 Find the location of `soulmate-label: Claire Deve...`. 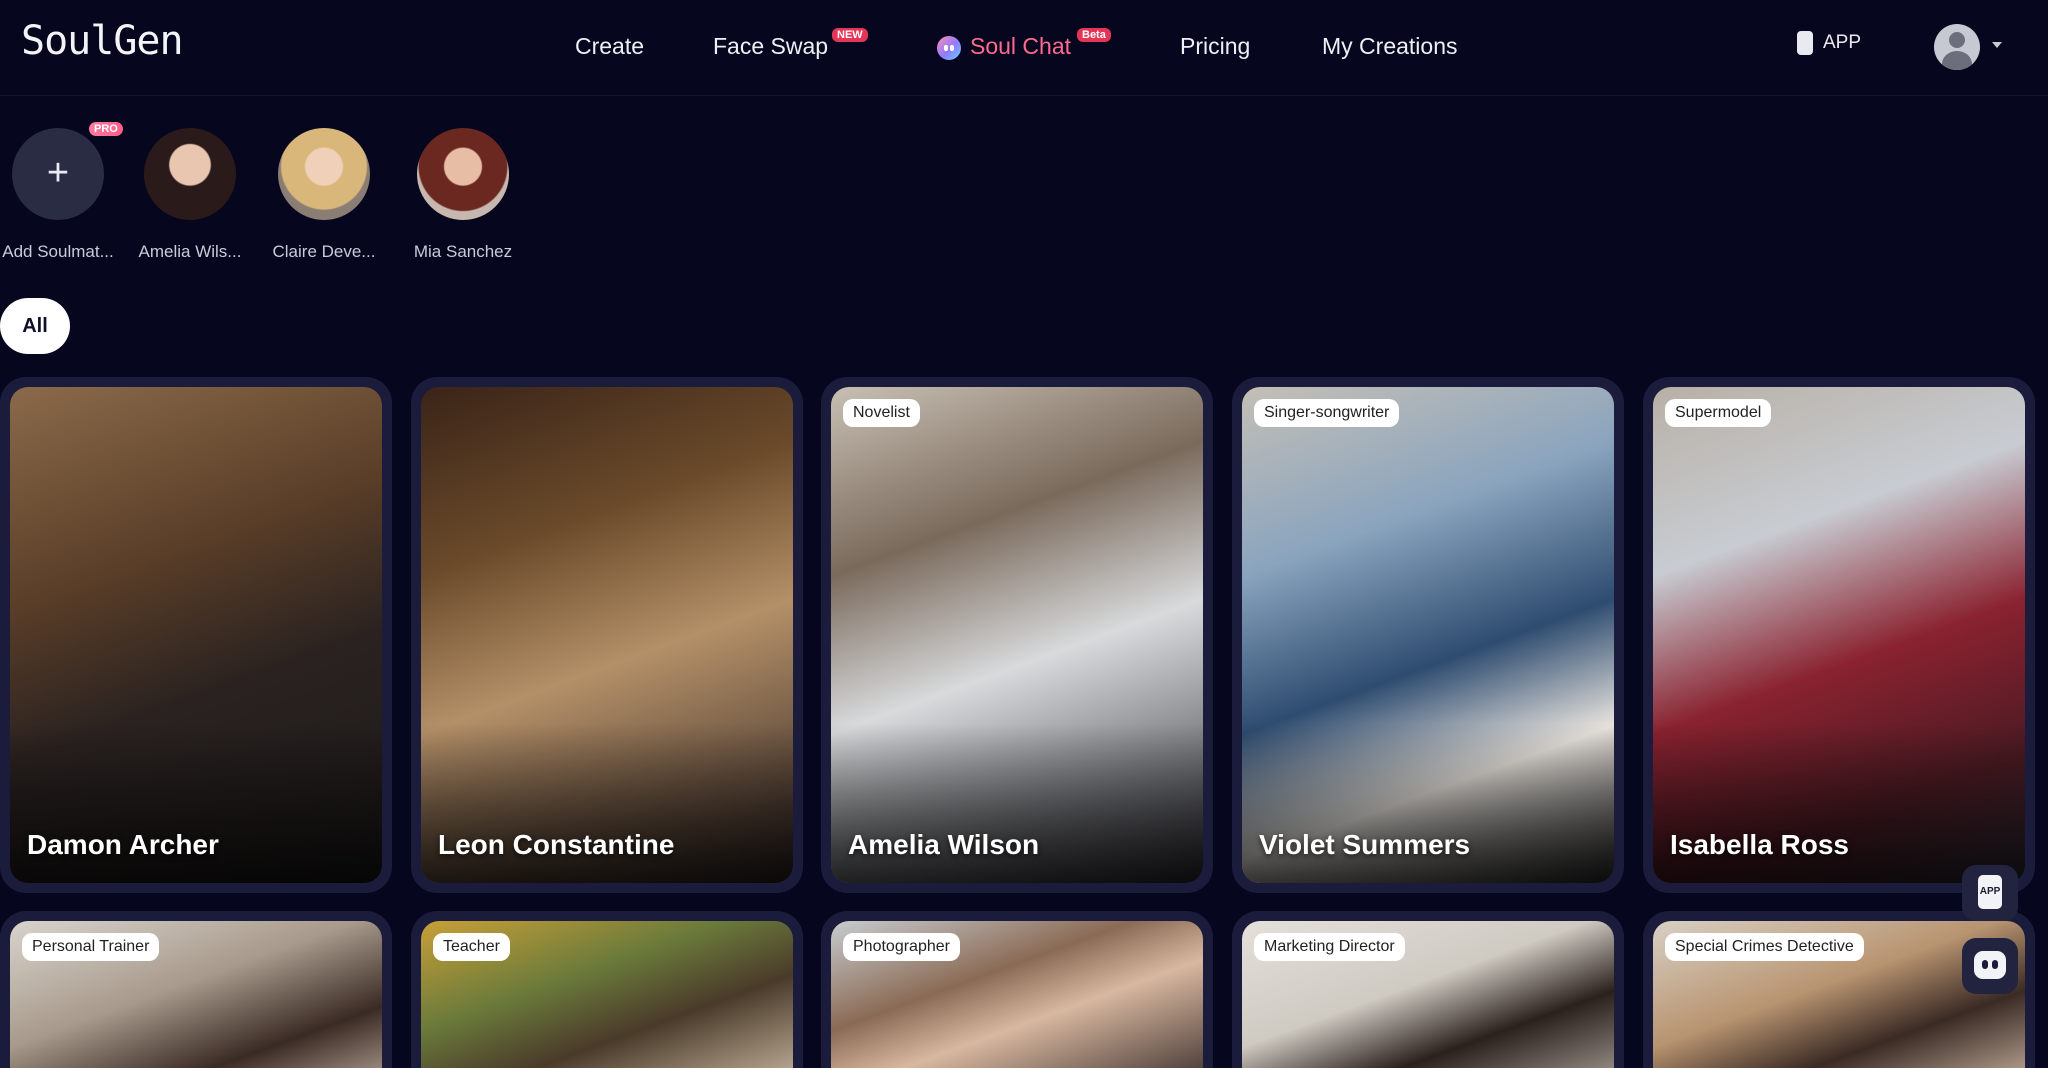

soulmate-label: Claire Deve... is located at coordinates (324, 251).